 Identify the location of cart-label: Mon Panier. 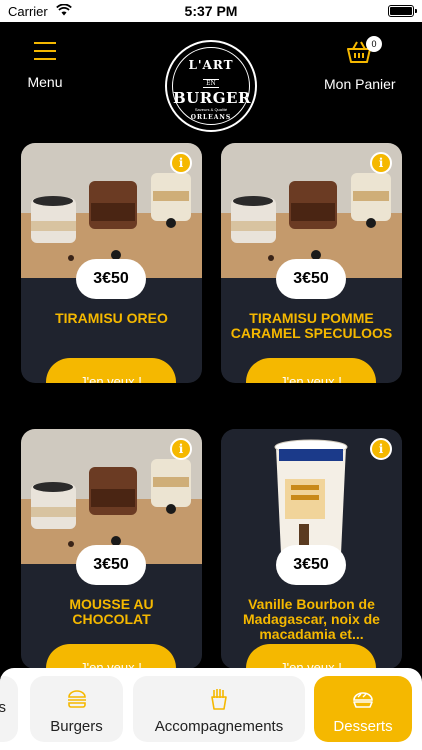
(360, 84).